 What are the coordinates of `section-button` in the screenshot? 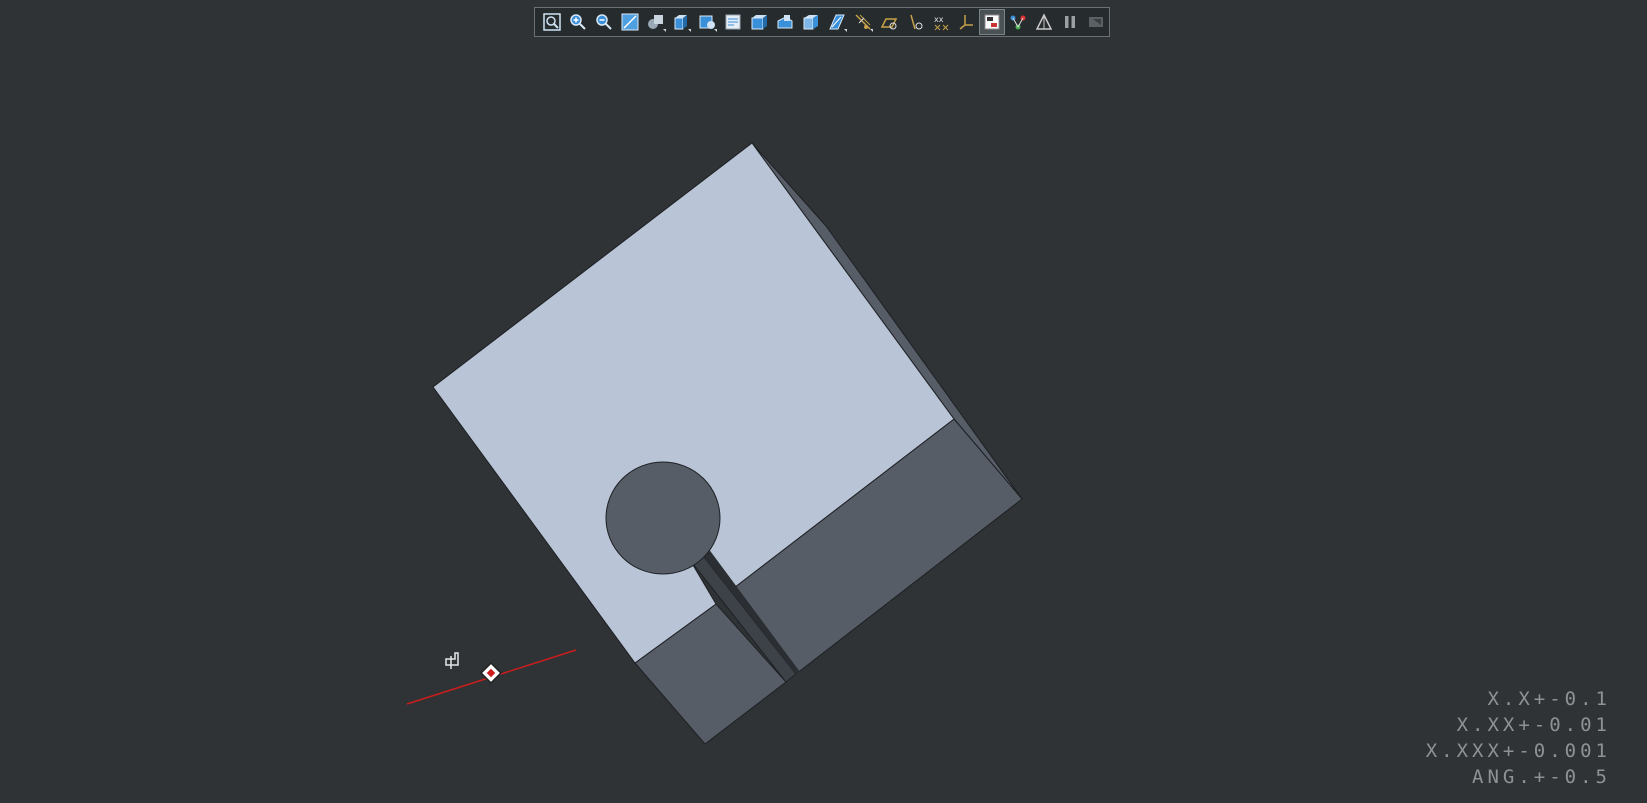 It's located at (733, 22).